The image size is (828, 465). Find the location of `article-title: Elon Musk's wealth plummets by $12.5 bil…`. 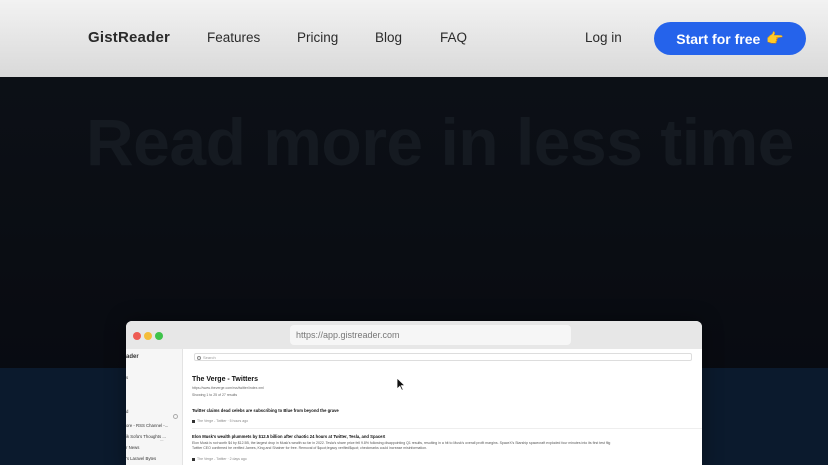

article-title: Elon Musk's wealth plummets by $12.5 bil… is located at coordinates (288, 436).